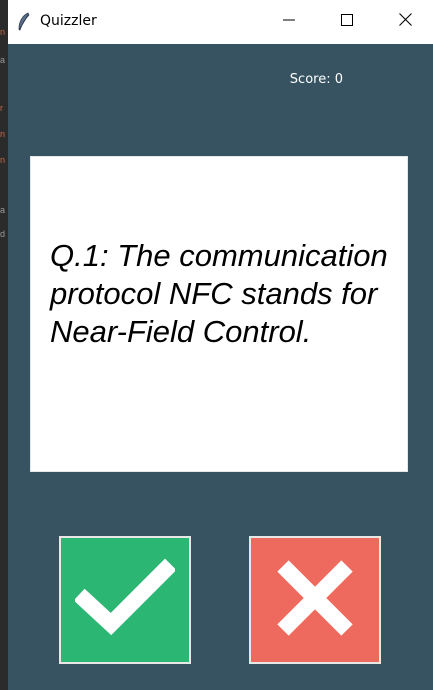 The height and width of the screenshot is (690, 433). I want to click on maximize-icon, so click(347, 22).